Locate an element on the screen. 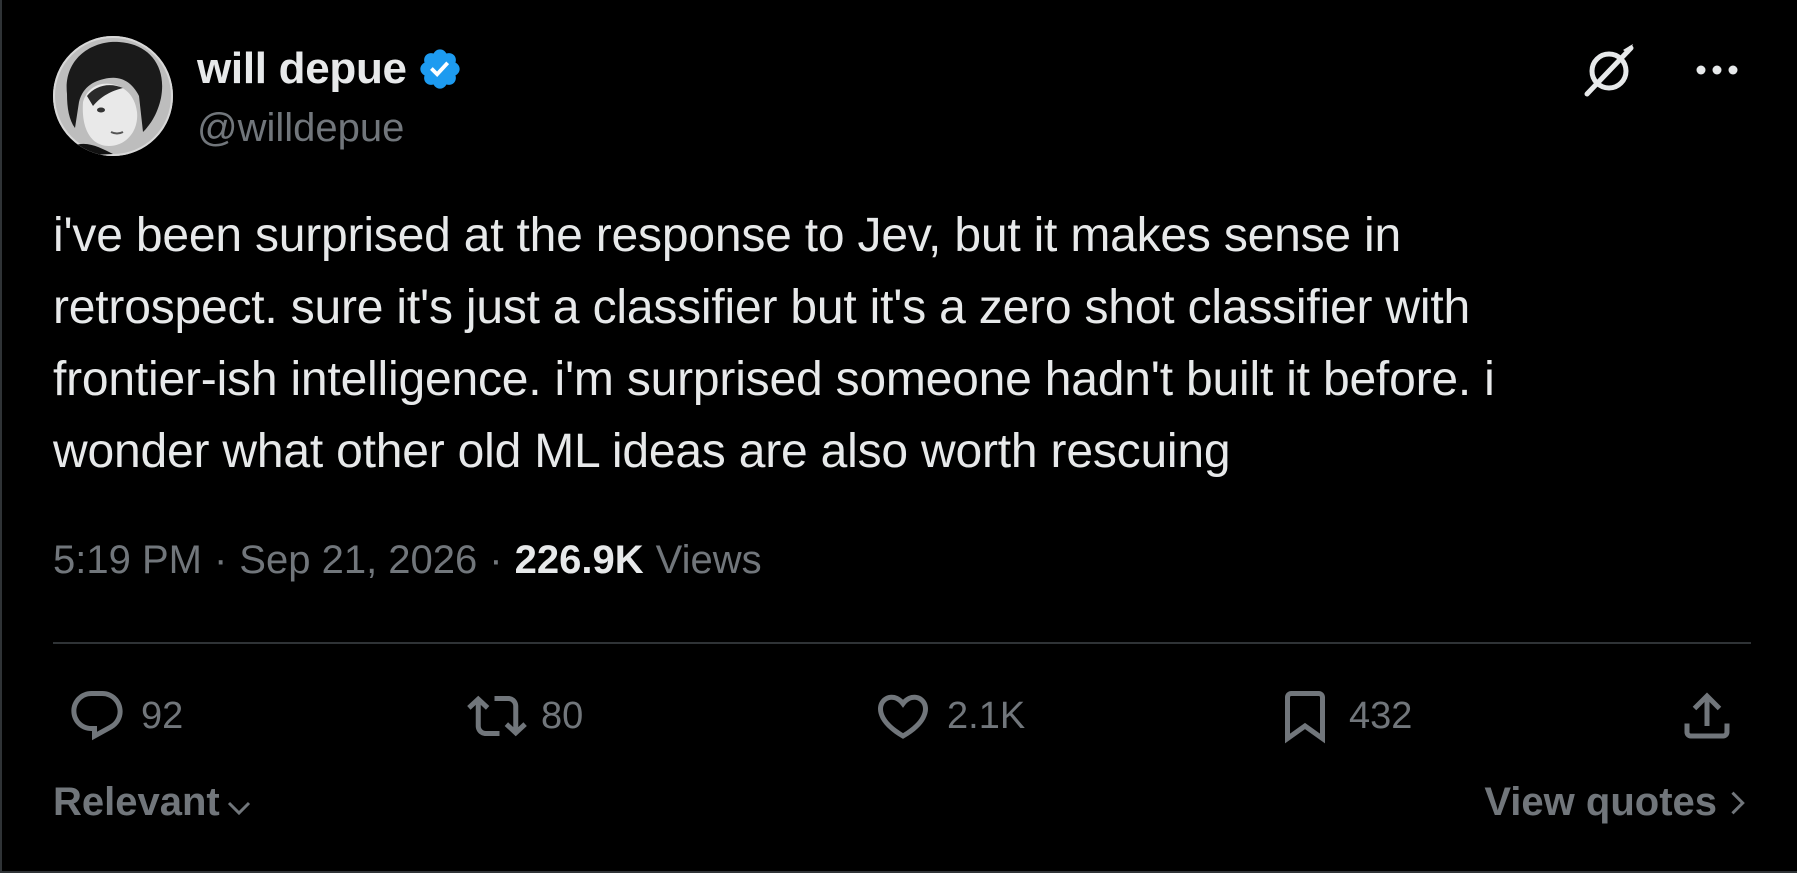  reply-icon is located at coordinates (97, 716).